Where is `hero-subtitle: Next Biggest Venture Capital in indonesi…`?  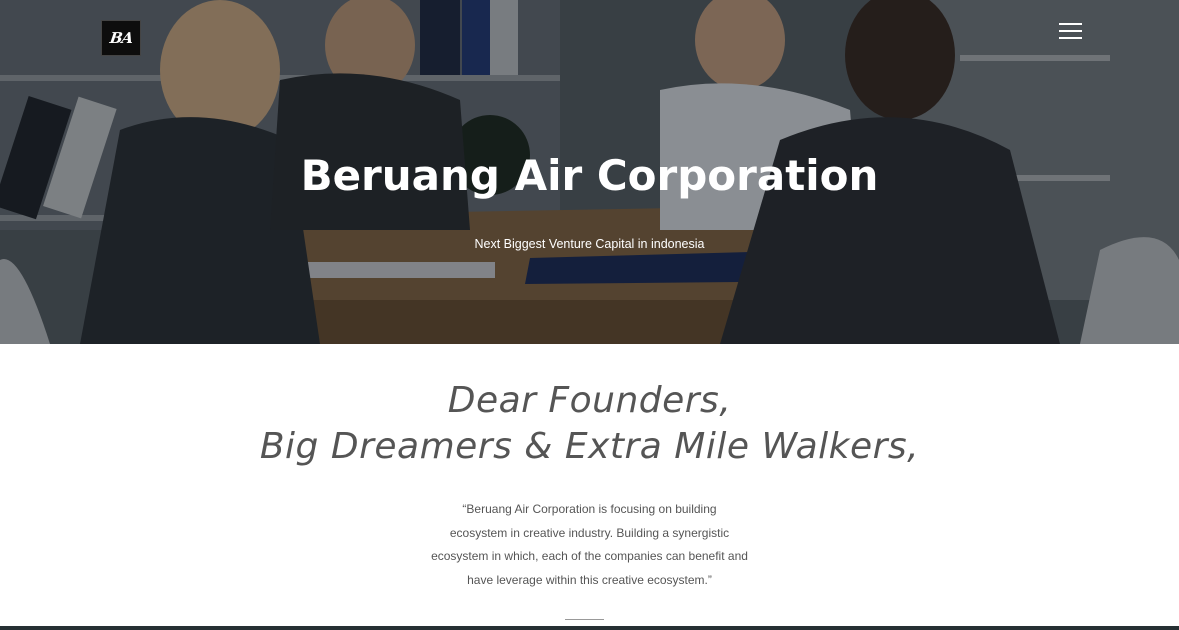
hero-subtitle: Next Biggest Venture Capital in indonesi… is located at coordinates (589, 244).